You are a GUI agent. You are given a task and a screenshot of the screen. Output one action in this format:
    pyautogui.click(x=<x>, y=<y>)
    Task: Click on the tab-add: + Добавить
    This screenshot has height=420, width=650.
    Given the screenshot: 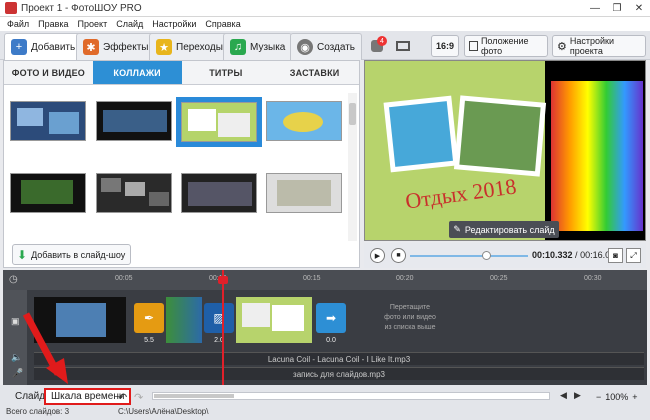 What is the action you would take?
    pyautogui.click(x=43, y=46)
    